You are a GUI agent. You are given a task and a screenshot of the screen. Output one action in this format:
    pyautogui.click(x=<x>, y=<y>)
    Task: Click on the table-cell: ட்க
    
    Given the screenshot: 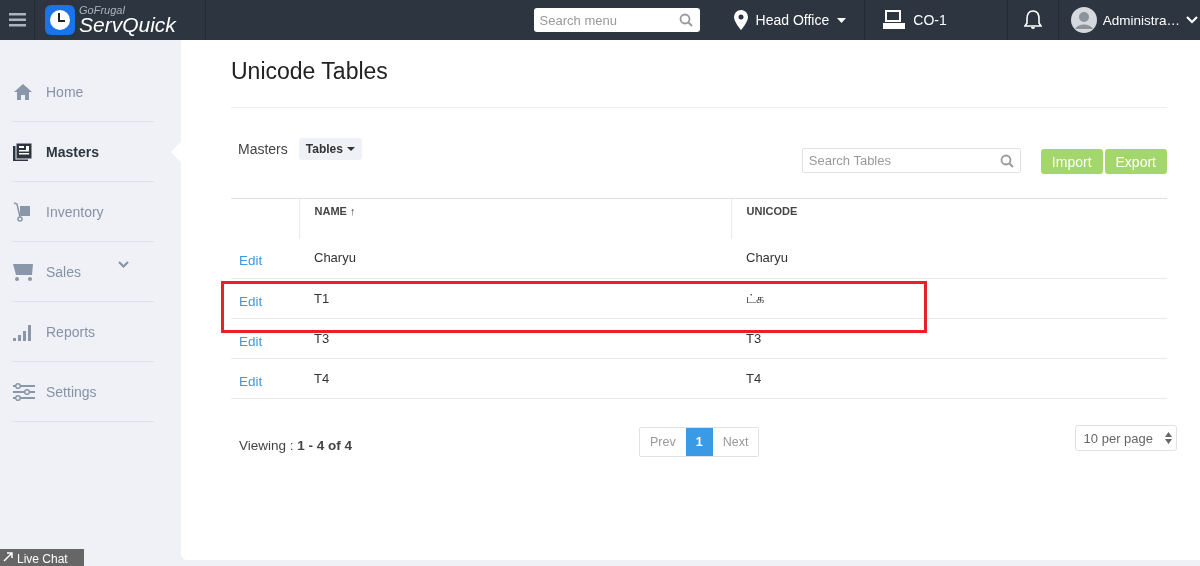 What is the action you would take?
    pyautogui.click(x=755, y=298)
    